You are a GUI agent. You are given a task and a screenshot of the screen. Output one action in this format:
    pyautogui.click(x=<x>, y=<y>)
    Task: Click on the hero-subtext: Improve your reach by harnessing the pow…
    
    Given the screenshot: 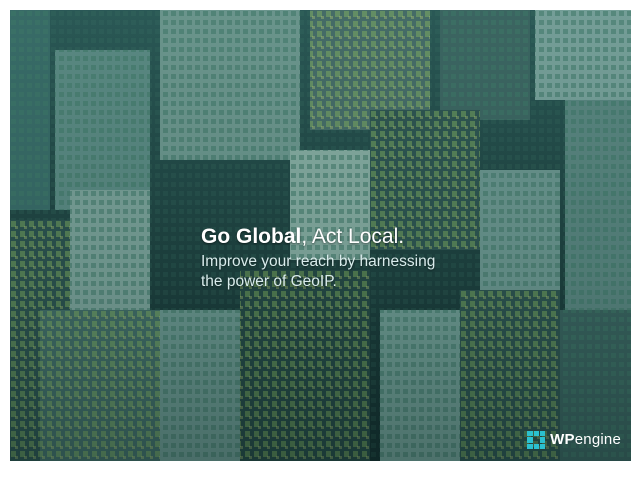 What is the action you would take?
    pyautogui.click(x=366, y=272)
    